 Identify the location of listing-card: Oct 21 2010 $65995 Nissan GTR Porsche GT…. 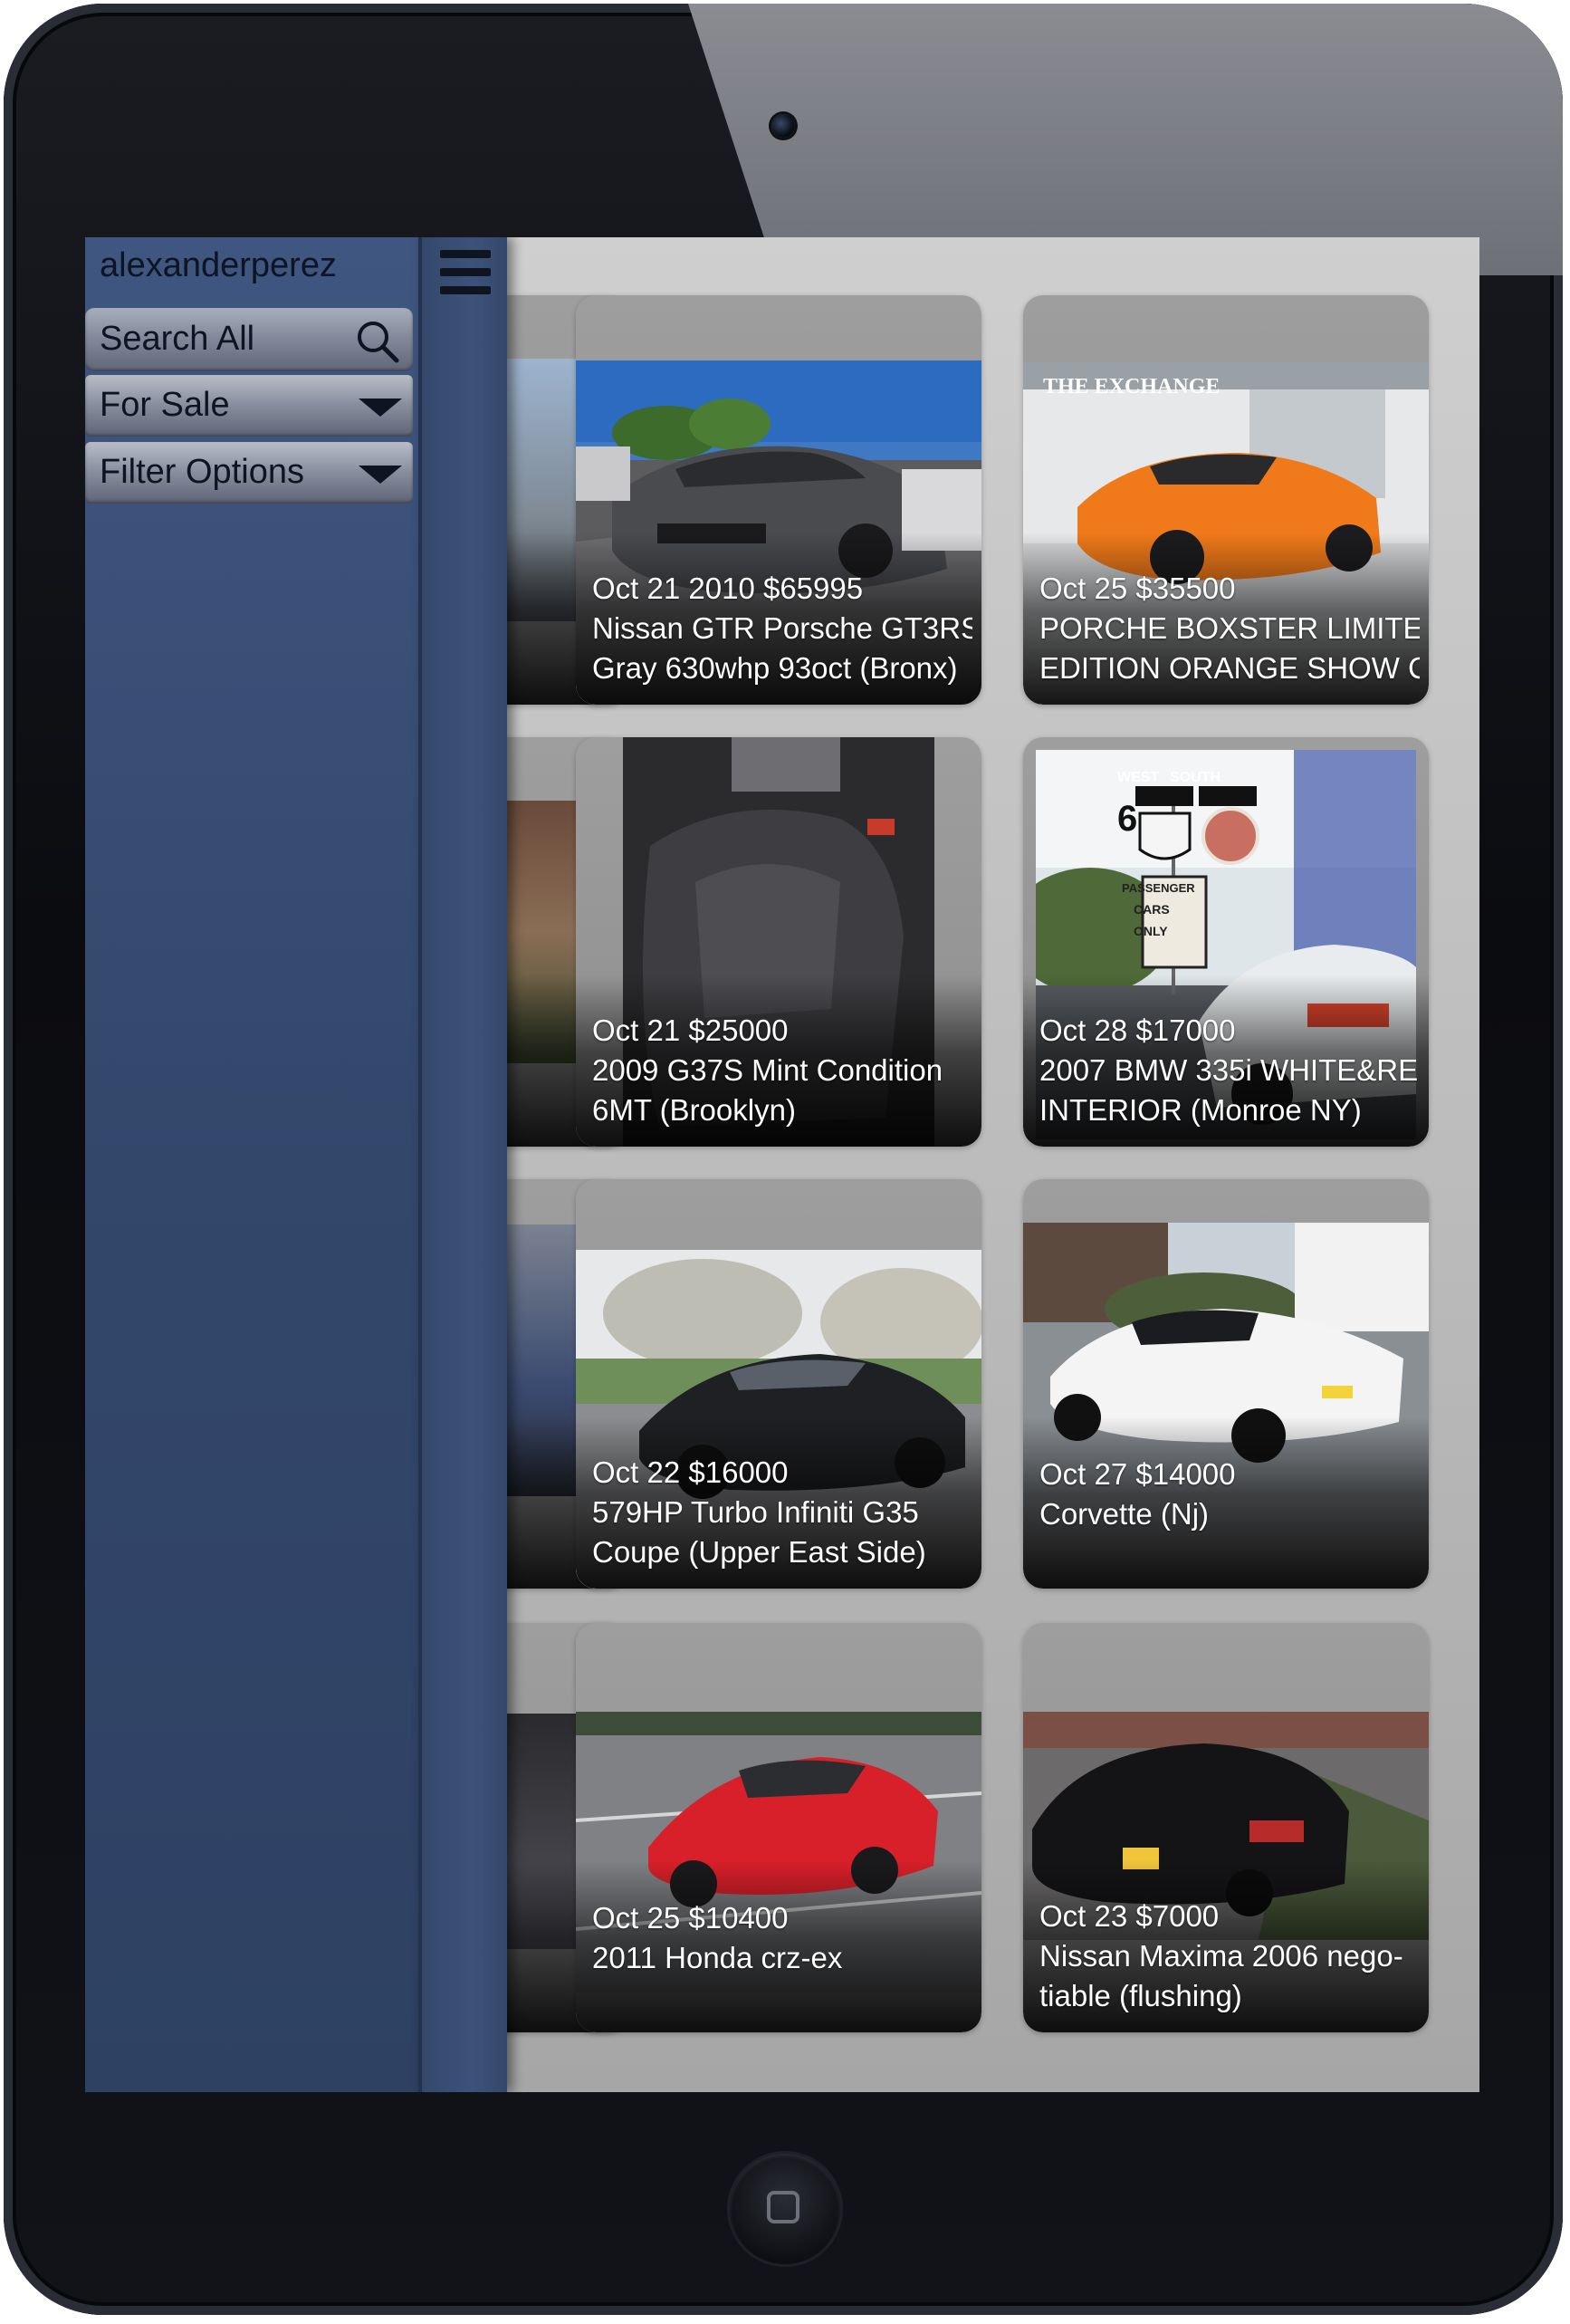
(778, 500).